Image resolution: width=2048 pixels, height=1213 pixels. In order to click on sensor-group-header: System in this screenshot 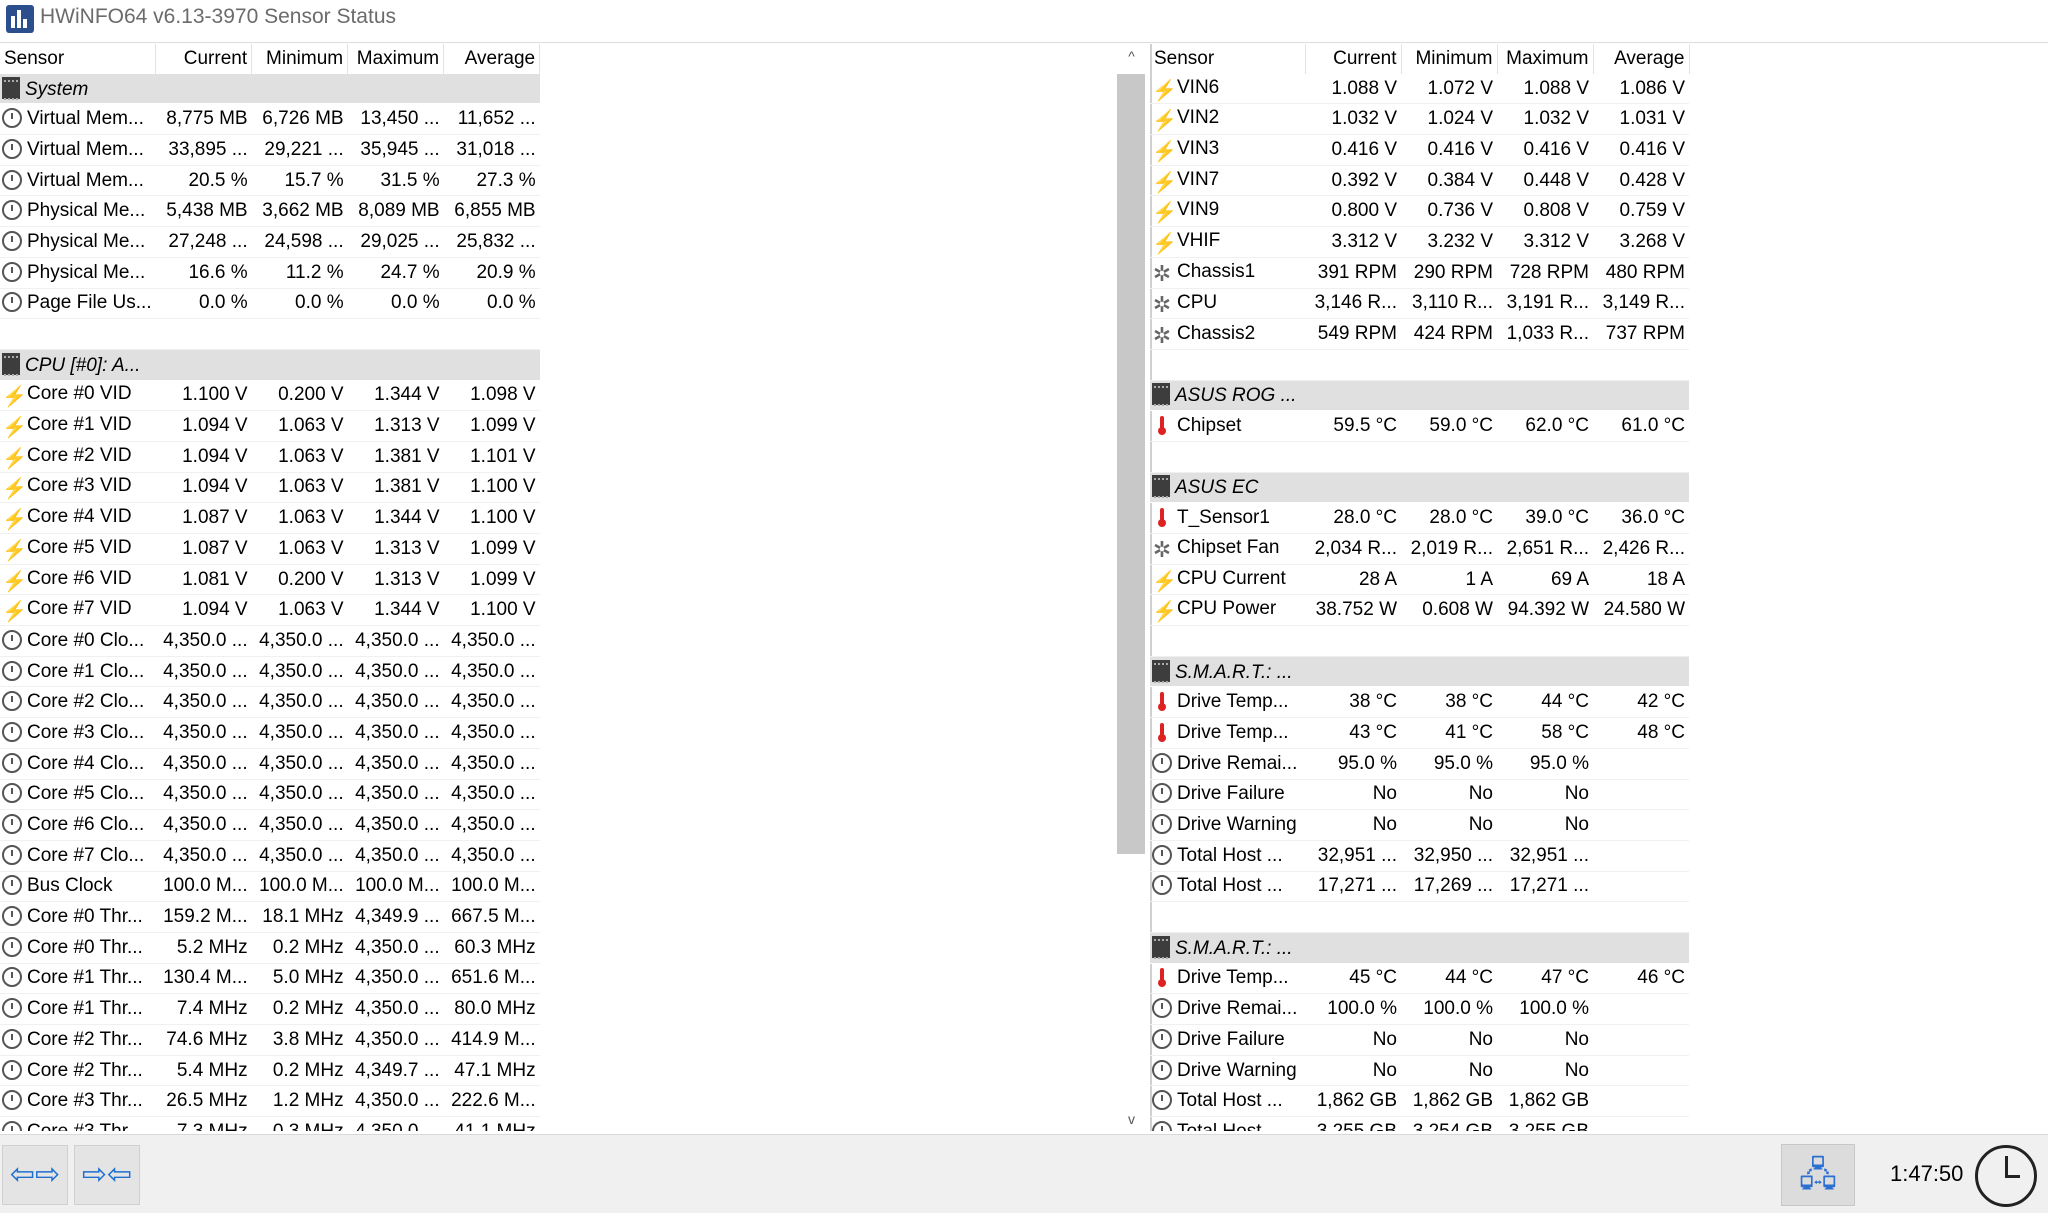, I will do `click(270, 89)`.